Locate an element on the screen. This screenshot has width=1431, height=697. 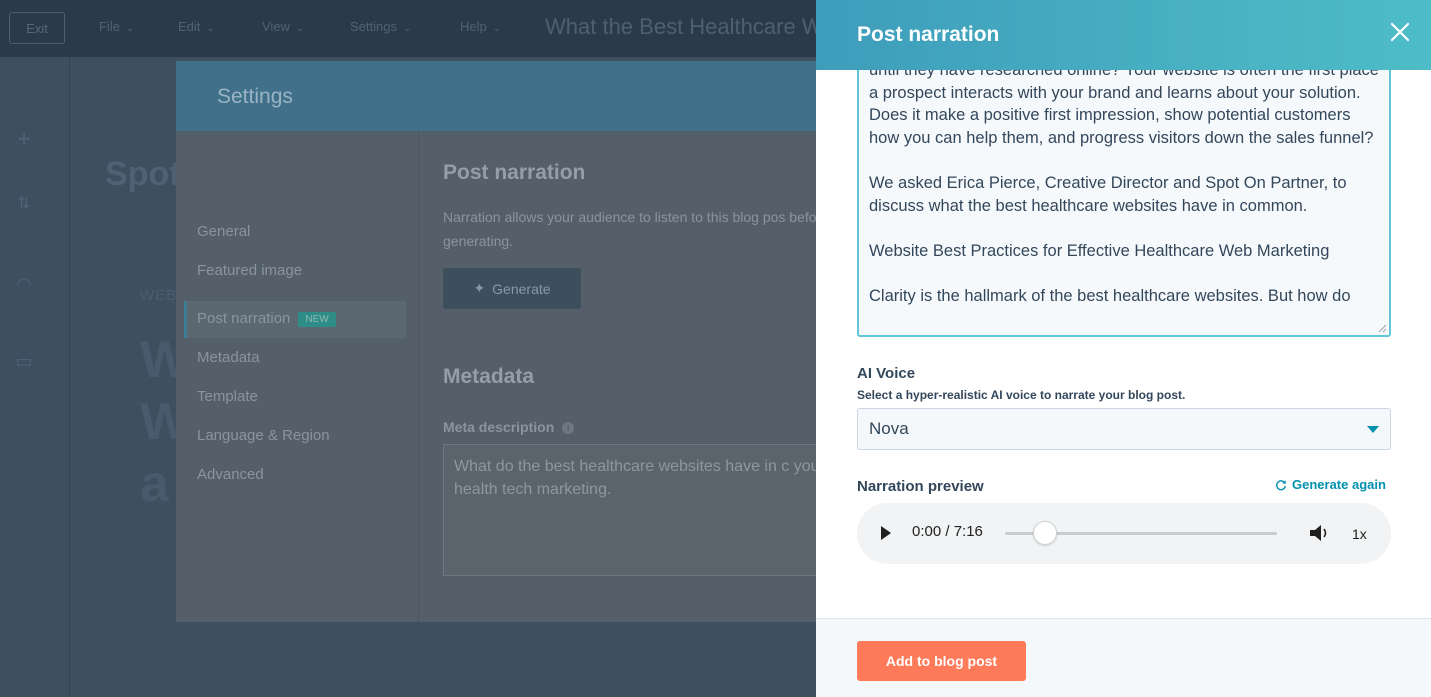
settings-nav-metadata: Metadata is located at coordinates (228, 357).